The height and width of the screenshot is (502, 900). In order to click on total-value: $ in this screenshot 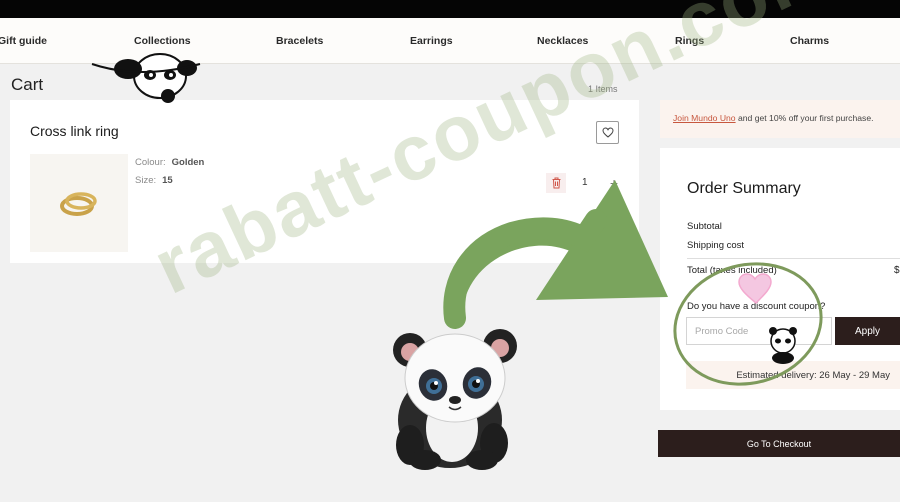, I will do `click(897, 270)`.